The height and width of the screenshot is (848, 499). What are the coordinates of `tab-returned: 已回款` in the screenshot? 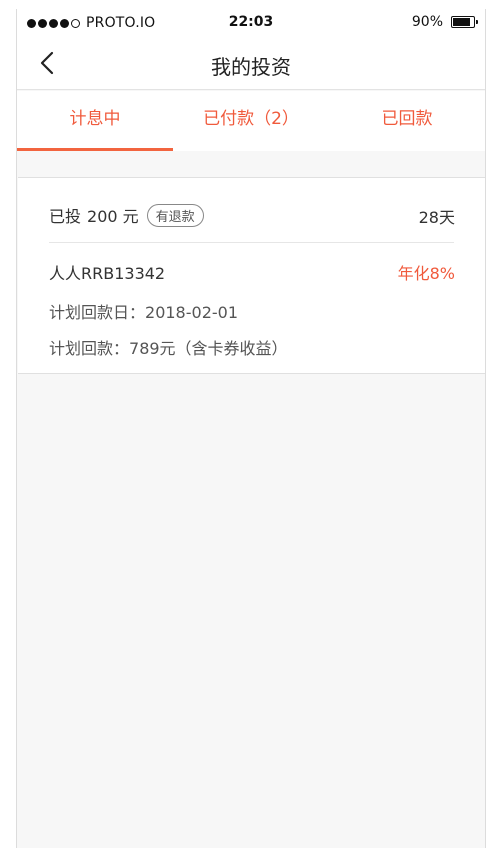 It's located at (407, 121).